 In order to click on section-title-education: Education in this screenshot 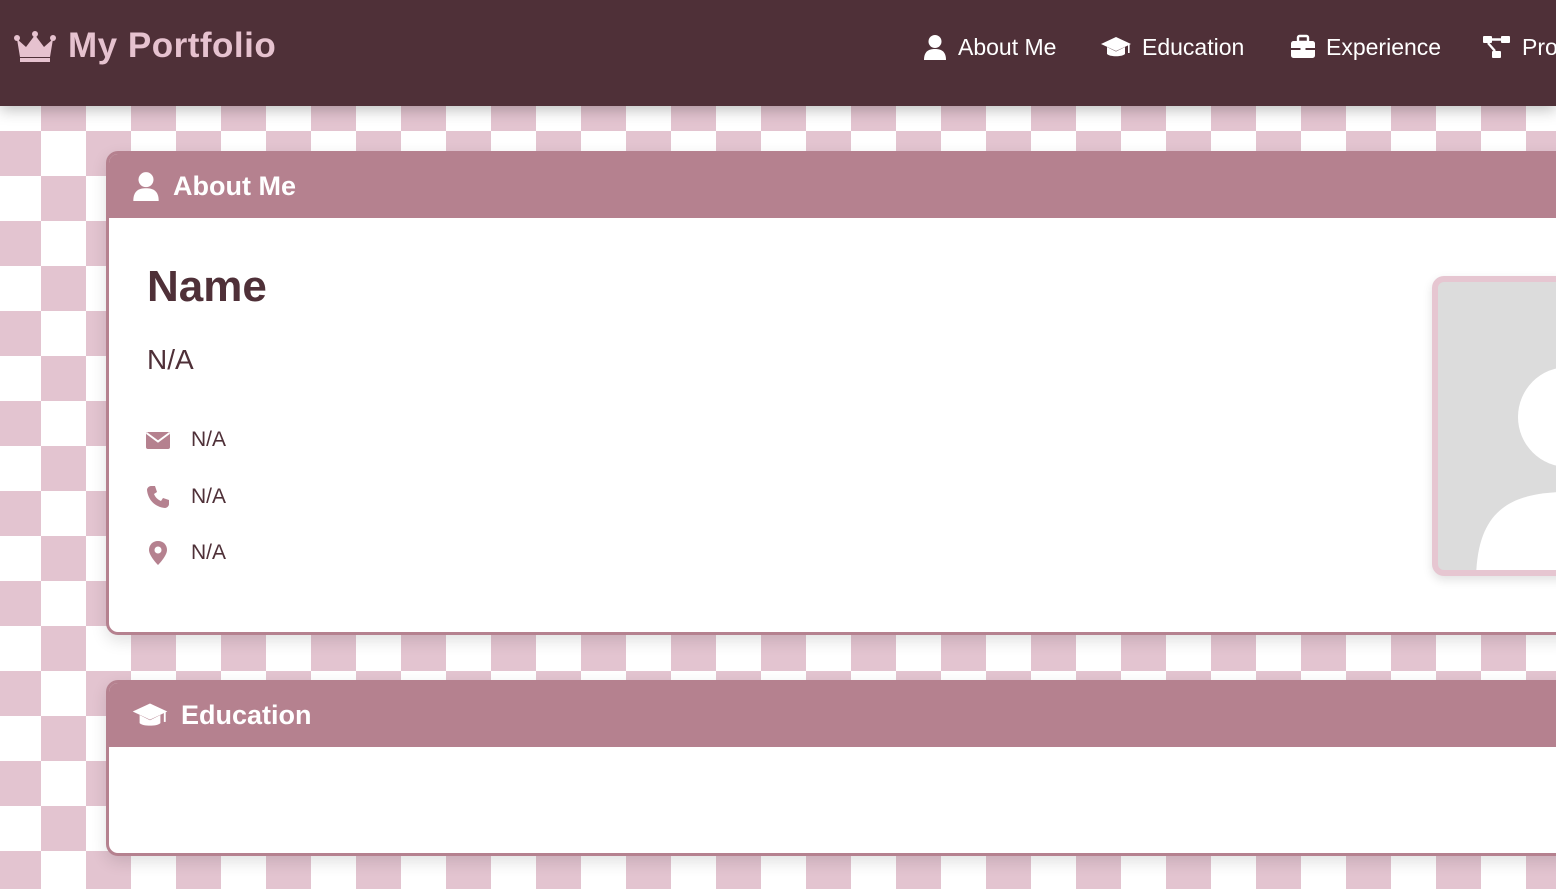, I will do `click(246, 714)`.